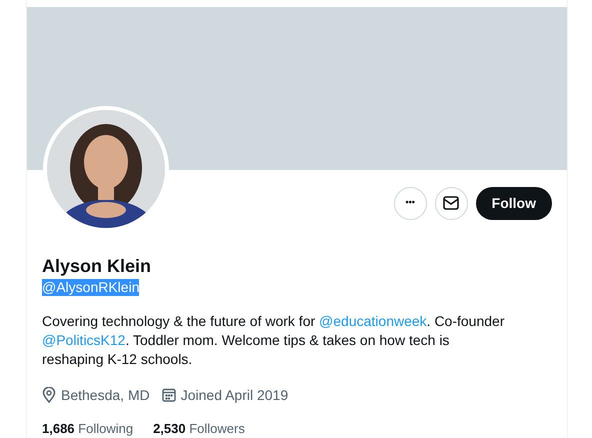 The image size is (592, 438). I want to click on profile-handle: @AlysonRKlein, so click(91, 287).